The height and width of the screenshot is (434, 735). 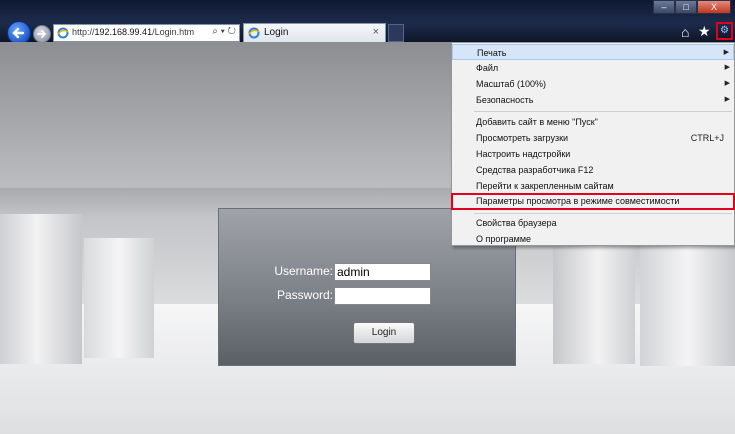 I want to click on menu-item-add-to-start: Добавить сайт в меню "Пуск", so click(x=593, y=122).